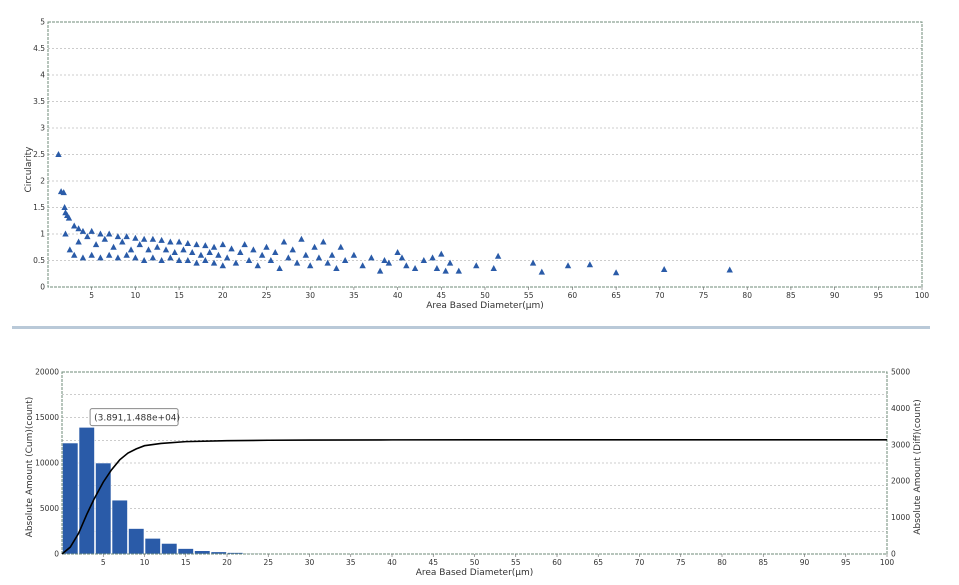  What do you see at coordinates (791, 295) in the screenshot?
I see `x-tick-label: 85` at bounding box center [791, 295].